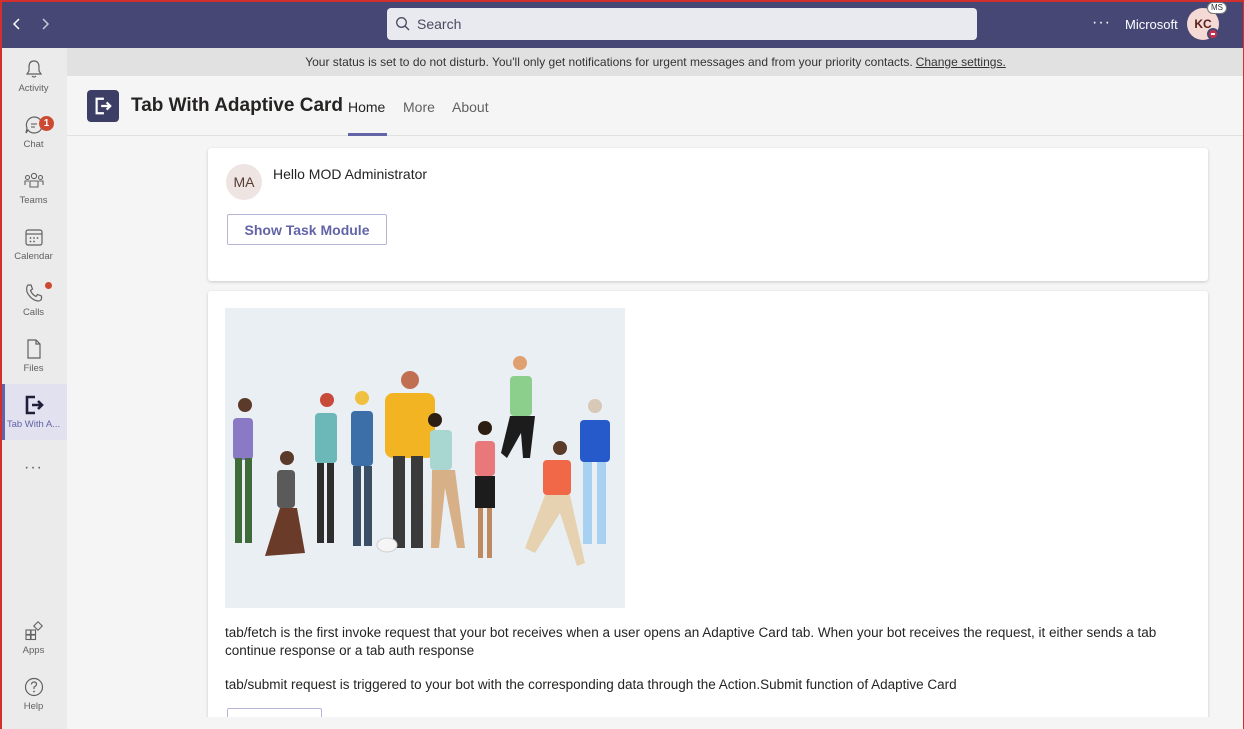 This screenshot has height=729, width=1244. I want to click on rail-item-teams: Teams, so click(33, 188).